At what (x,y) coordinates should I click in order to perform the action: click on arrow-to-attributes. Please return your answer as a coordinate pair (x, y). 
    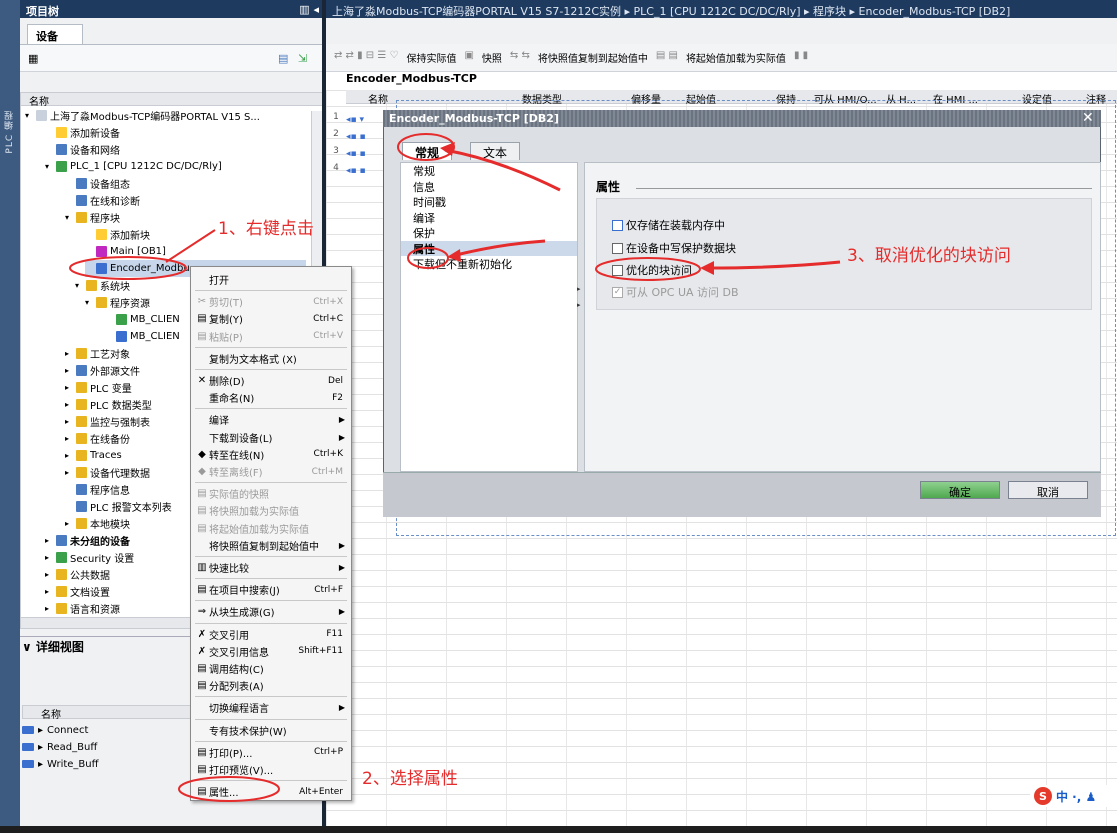
    Looking at the image, I should click on (498, 248).